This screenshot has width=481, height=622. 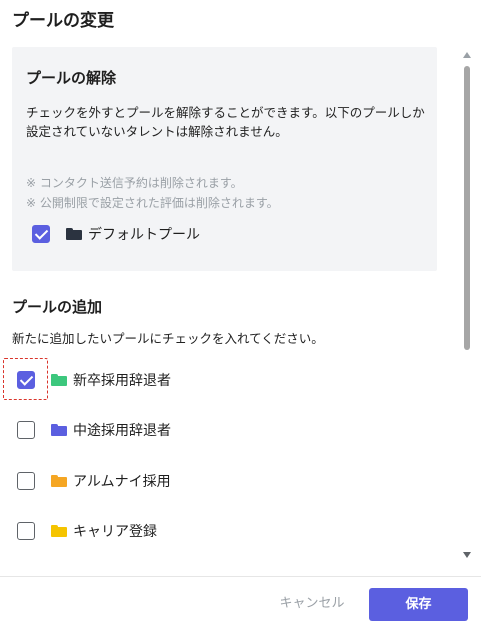 I want to click on footer-divider, so click(x=240, y=576).